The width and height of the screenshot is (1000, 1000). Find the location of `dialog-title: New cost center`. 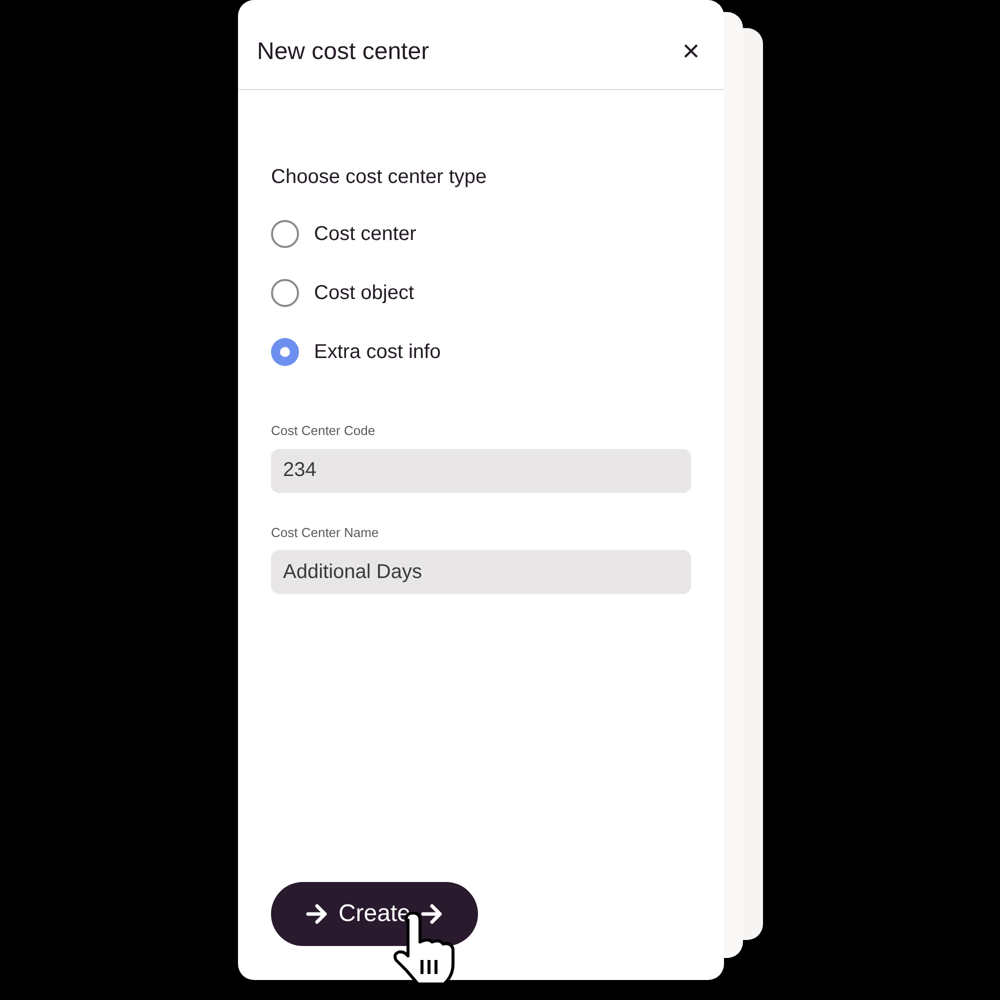

dialog-title: New cost center is located at coordinates (343, 51).